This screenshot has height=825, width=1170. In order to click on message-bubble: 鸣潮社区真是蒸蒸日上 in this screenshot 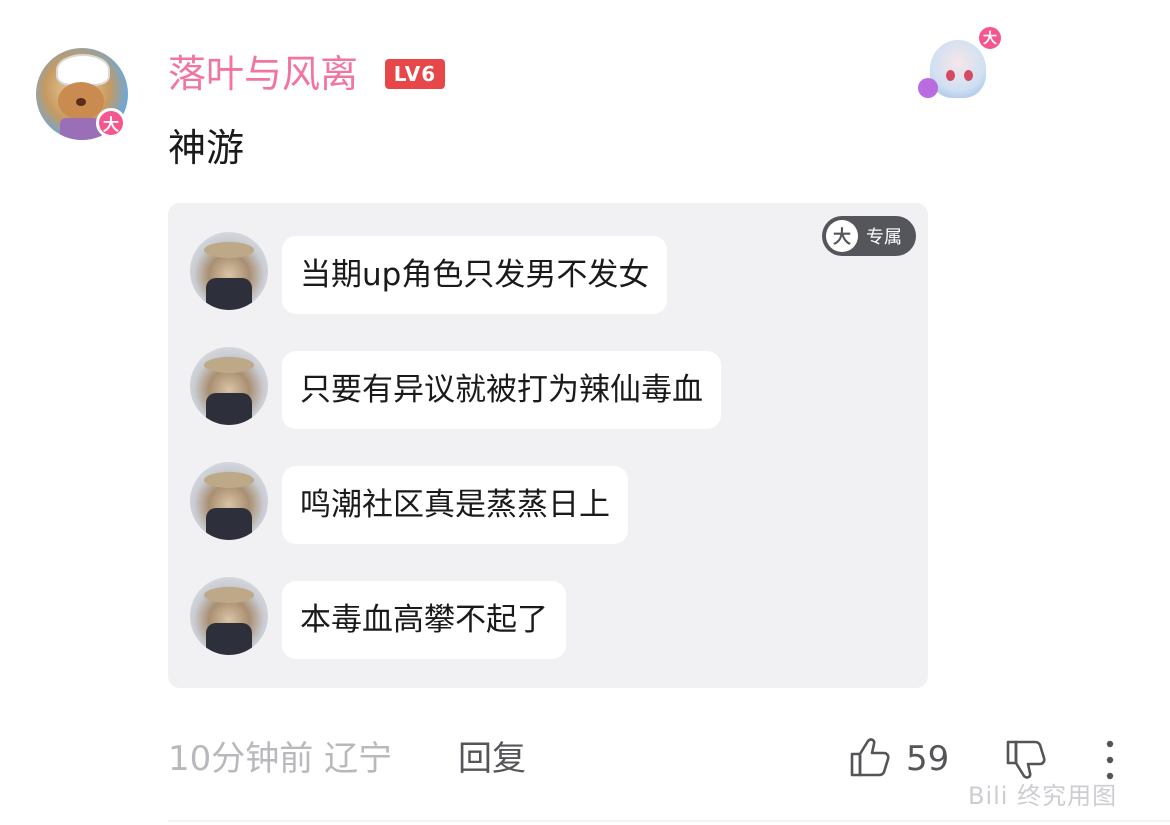, I will do `click(455, 505)`.